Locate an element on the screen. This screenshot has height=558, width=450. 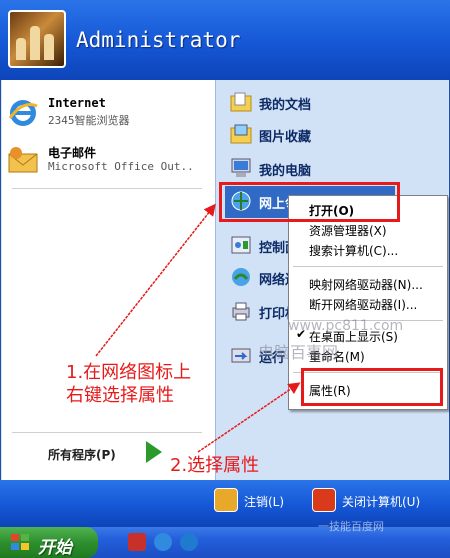
annotation-step2: 2.选择属性 is located at coordinates (215, 465).